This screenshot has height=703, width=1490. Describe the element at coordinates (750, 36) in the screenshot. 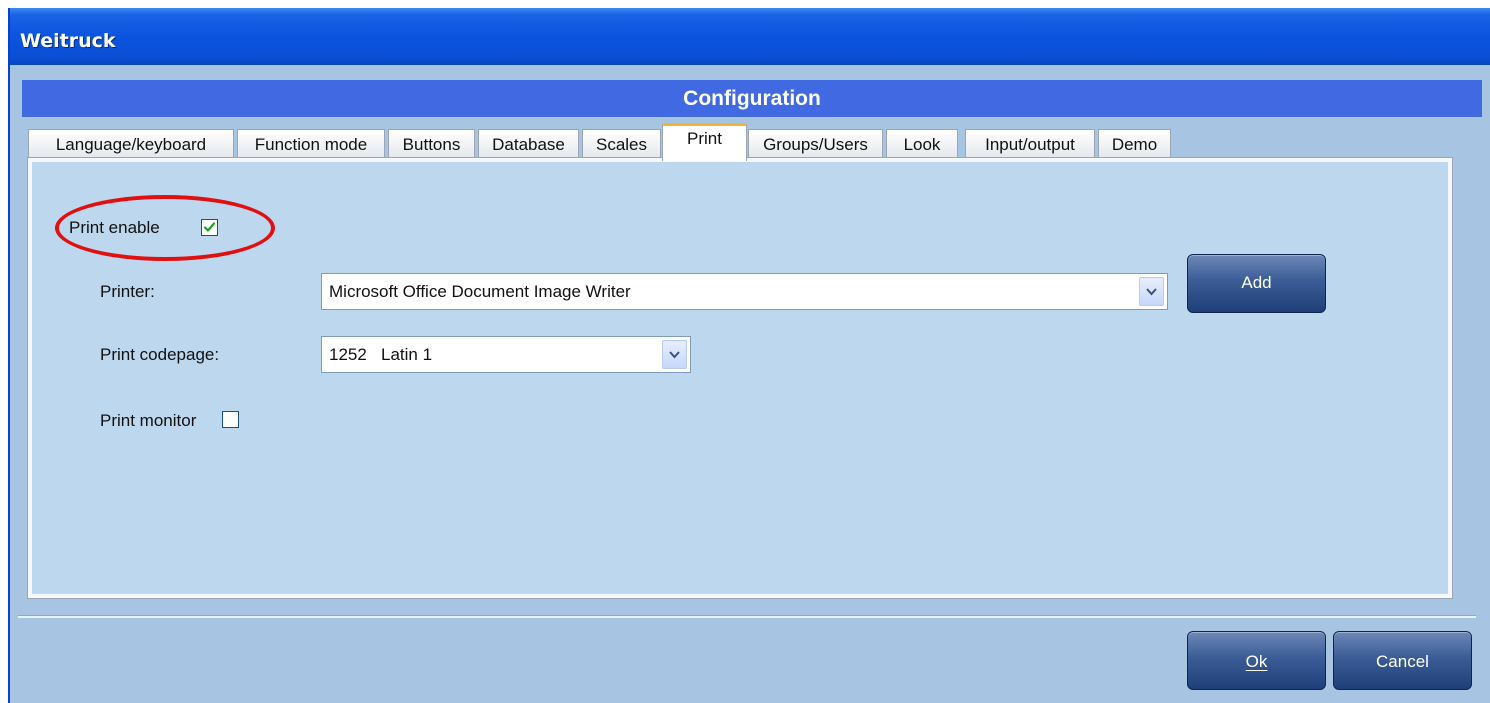

I see `title-bar: Weitruck` at that location.